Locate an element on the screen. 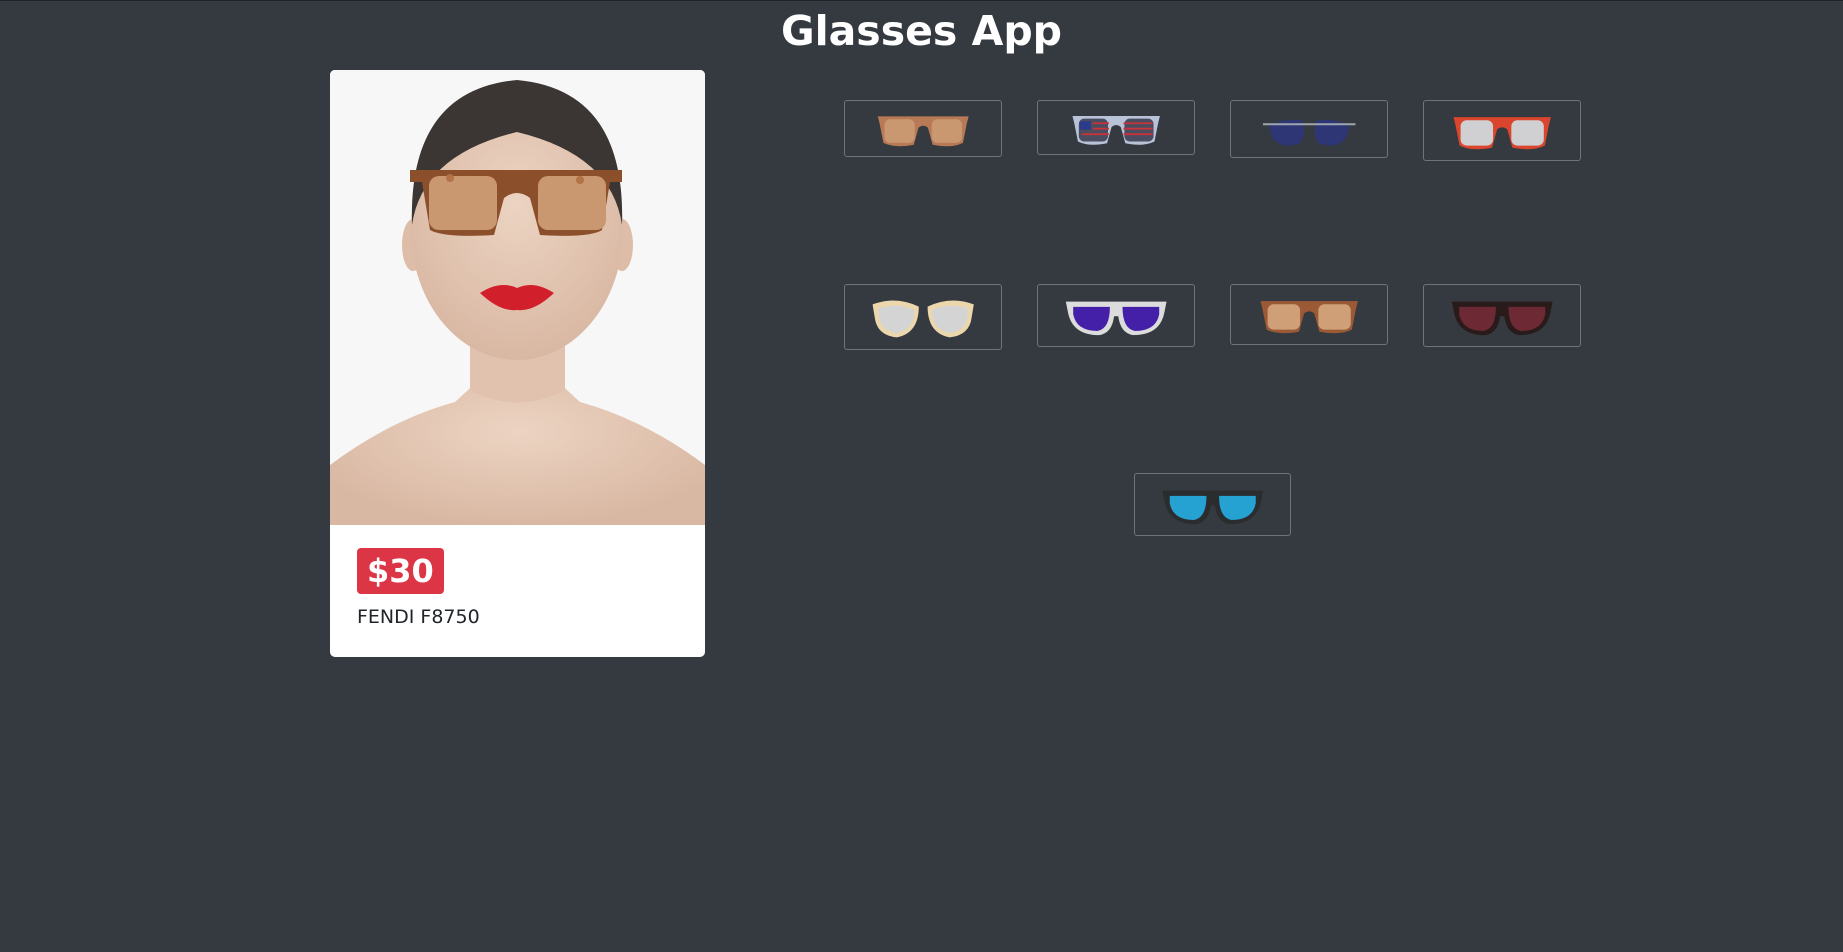 This screenshot has height=952, width=1843. glasses-option-blue-aviator is located at coordinates (1309, 129).